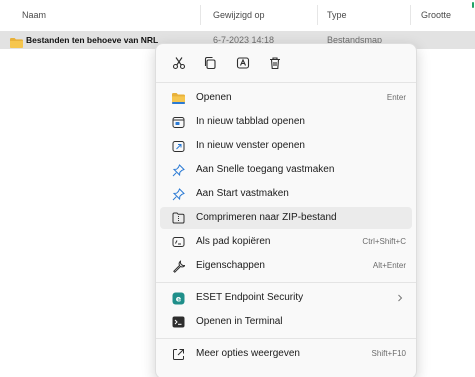 The image size is (475, 377). Describe the element at coordinates (286, 98) in the screenshot. I see `menu-item-open: Openen Enter` at that location.